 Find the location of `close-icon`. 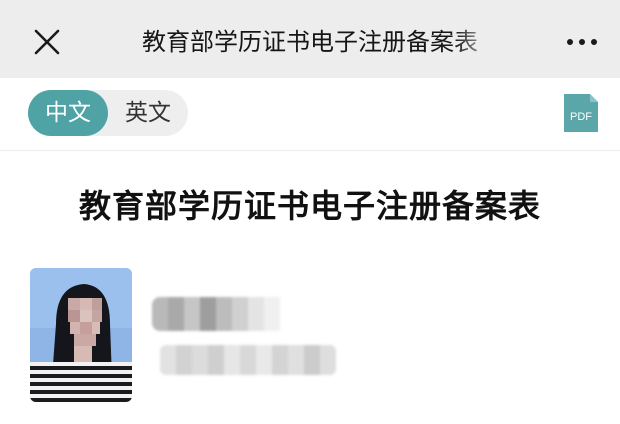

close-icon is located at coordinates (47, 42).